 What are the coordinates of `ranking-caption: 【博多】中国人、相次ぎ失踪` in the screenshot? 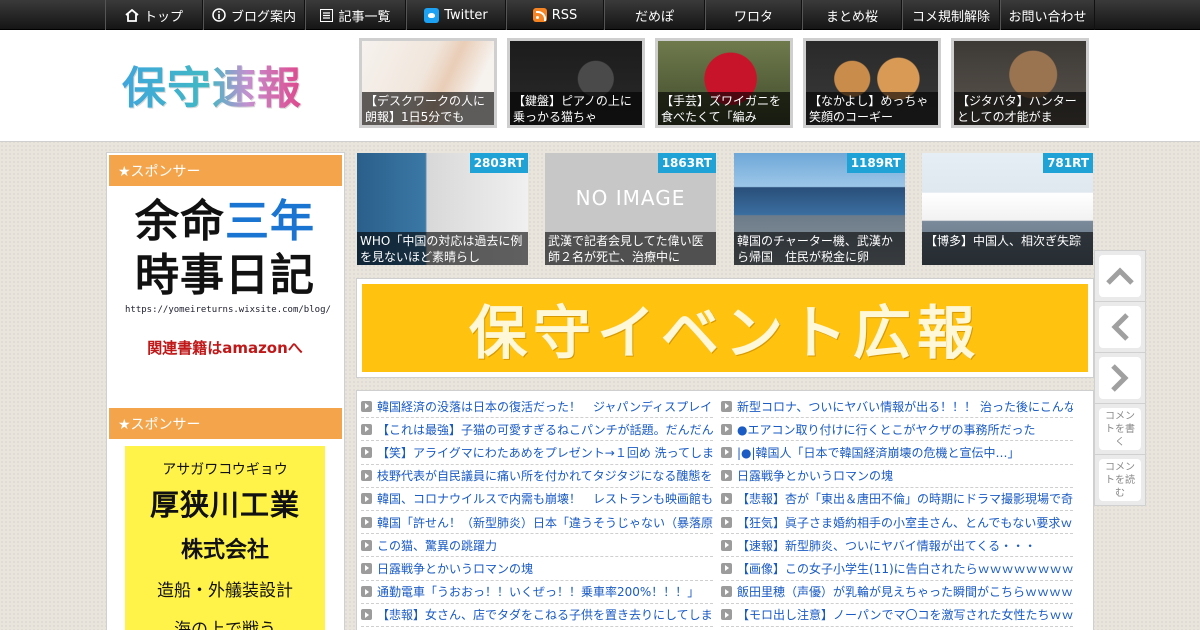 It's located at (1007, 248).